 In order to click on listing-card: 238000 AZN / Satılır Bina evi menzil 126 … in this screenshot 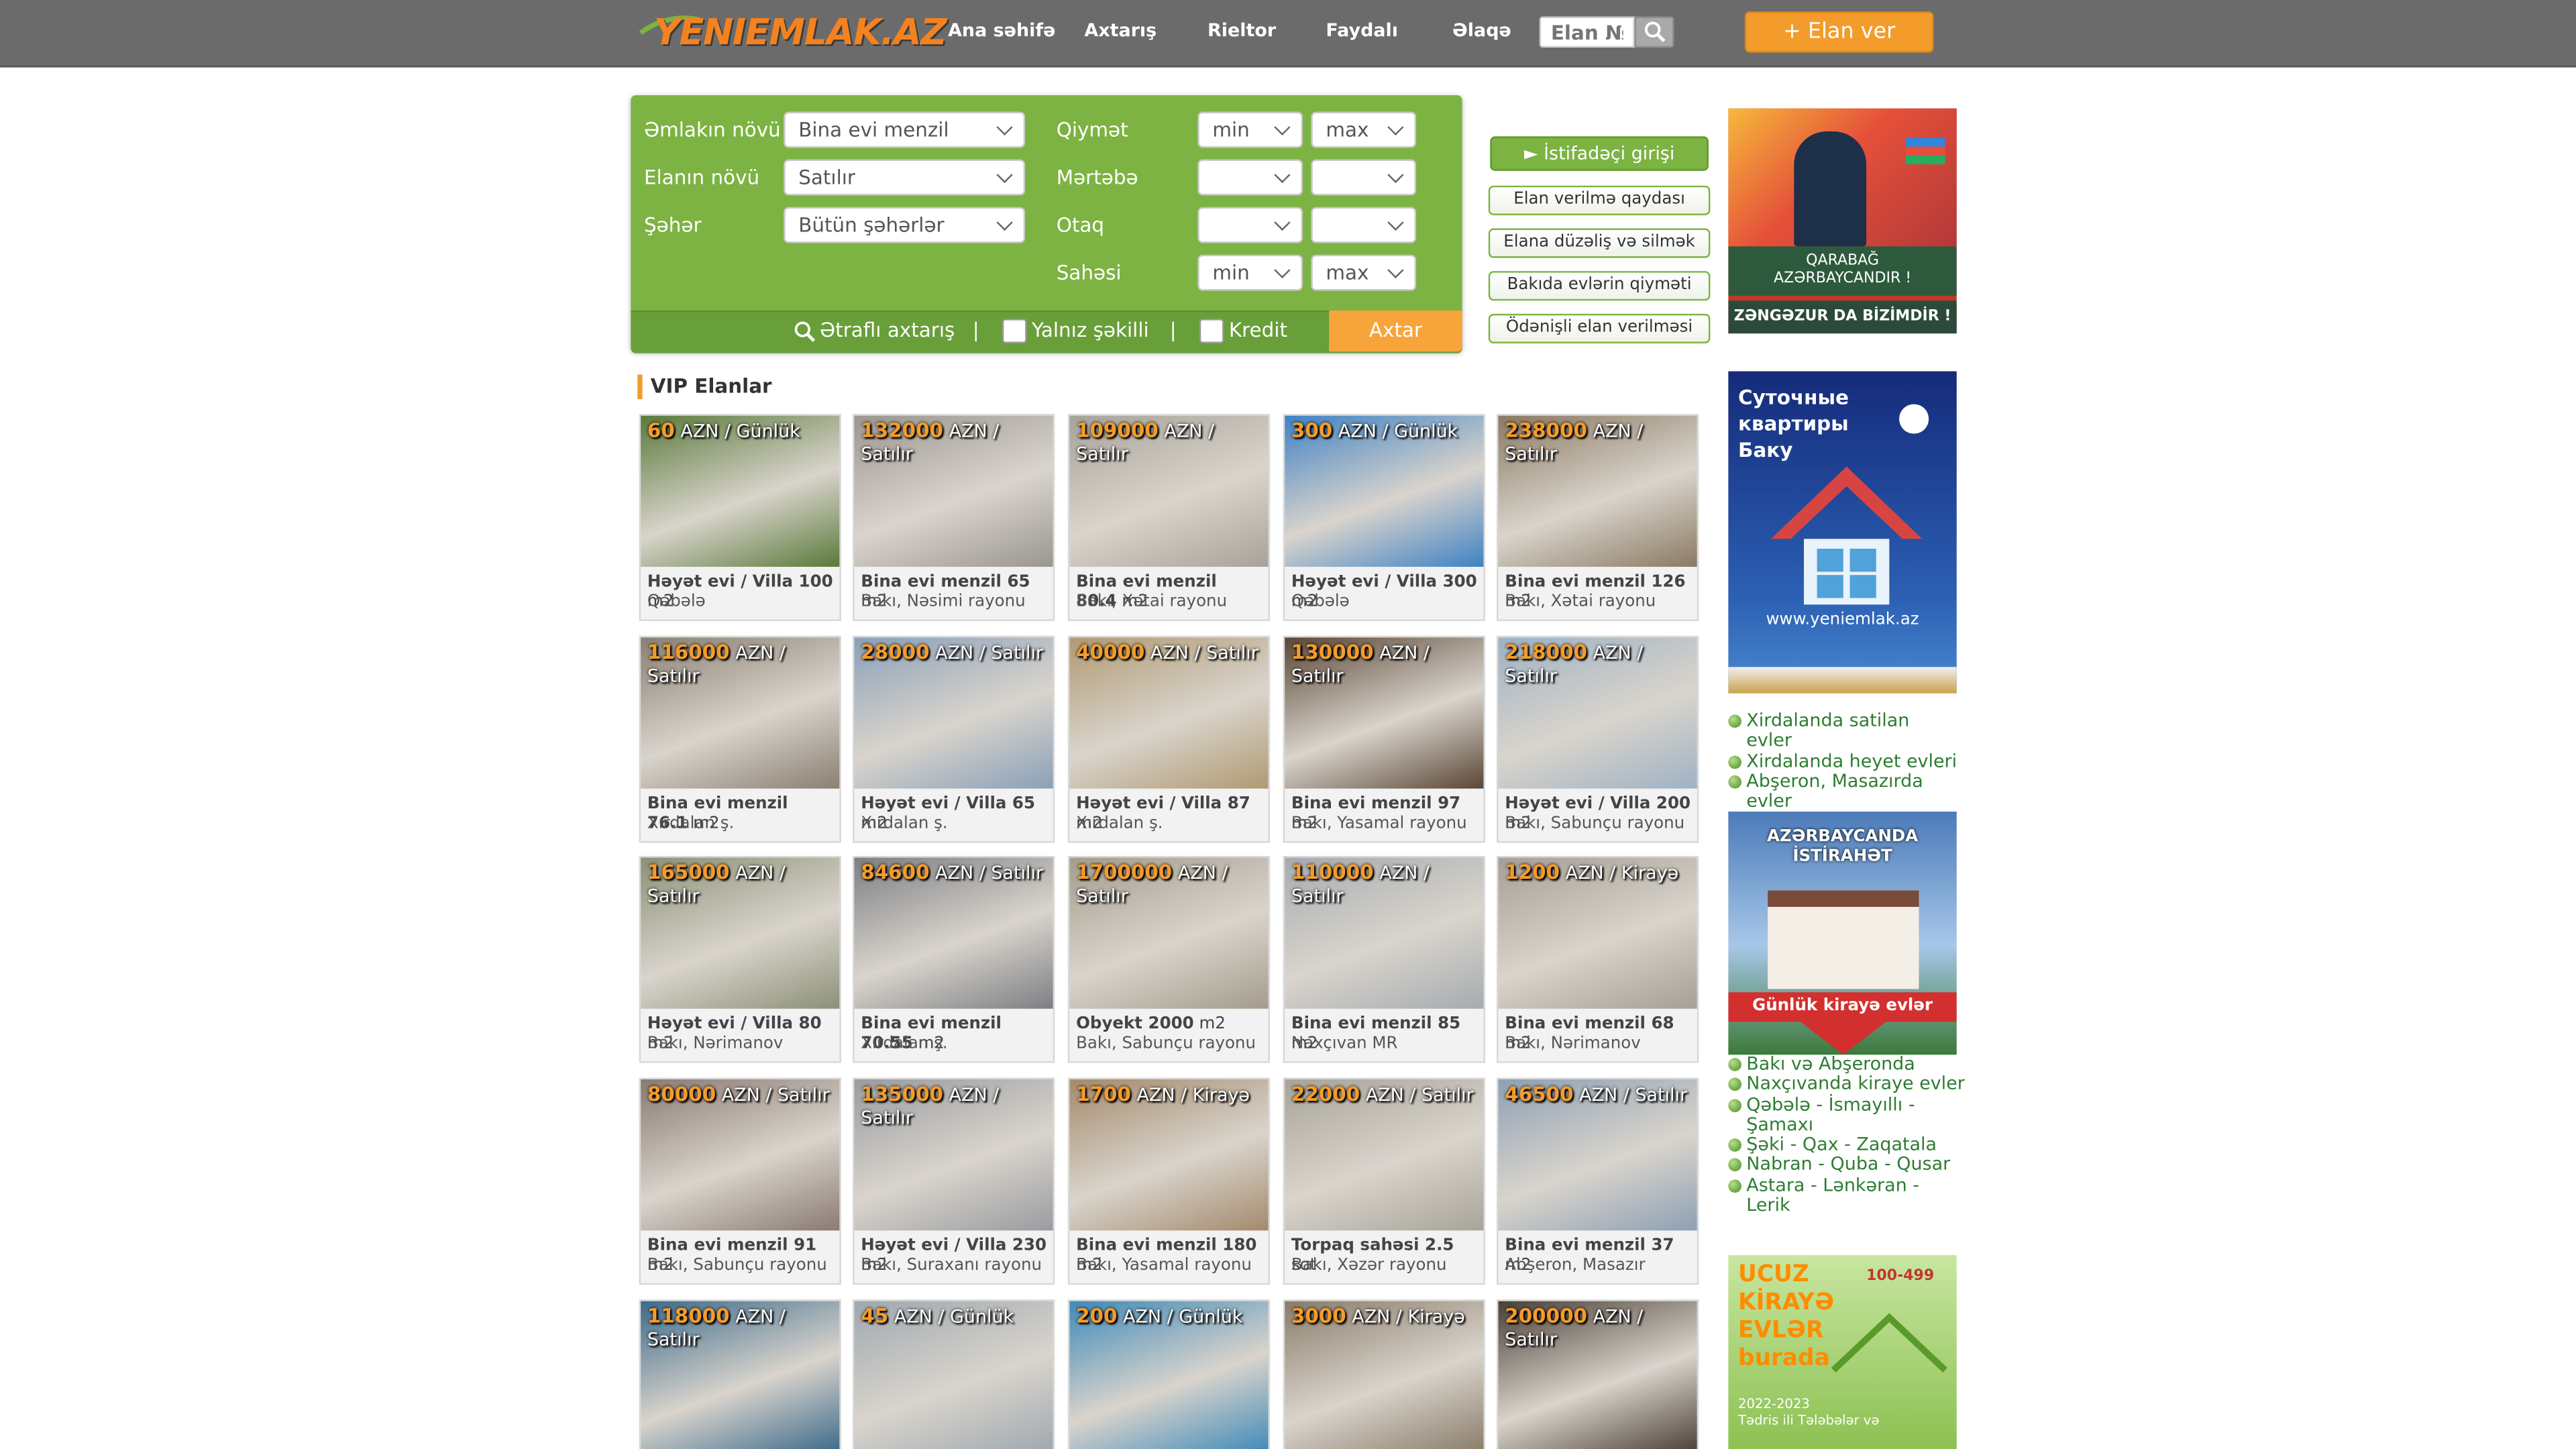, I will do `click(1598, 517)`.